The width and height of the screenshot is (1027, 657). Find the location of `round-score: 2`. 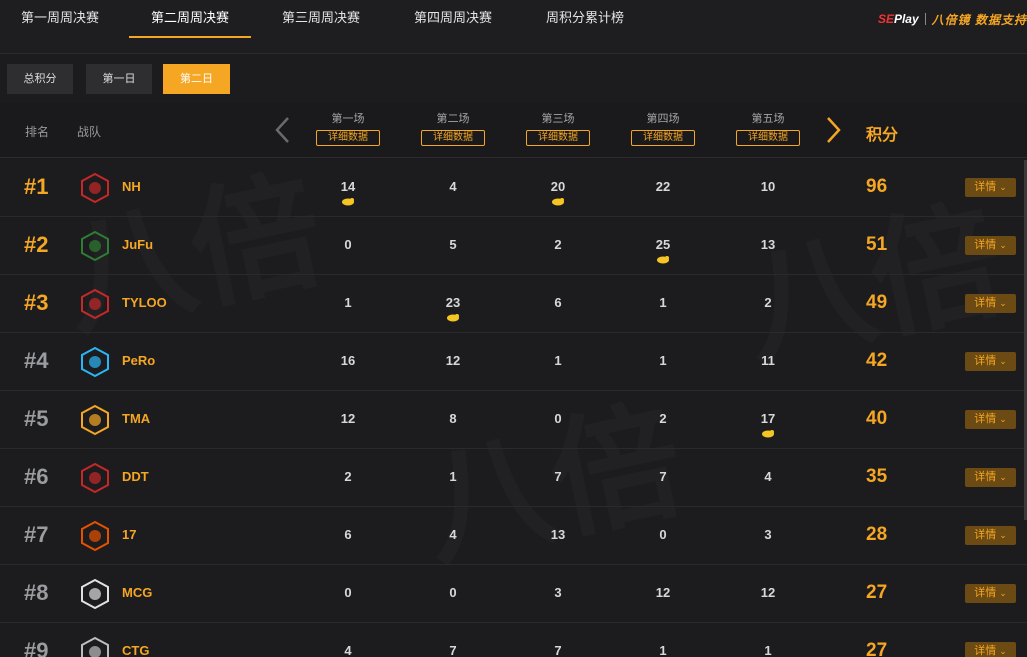

round-score: 2 is located at coordinates (768, 302).